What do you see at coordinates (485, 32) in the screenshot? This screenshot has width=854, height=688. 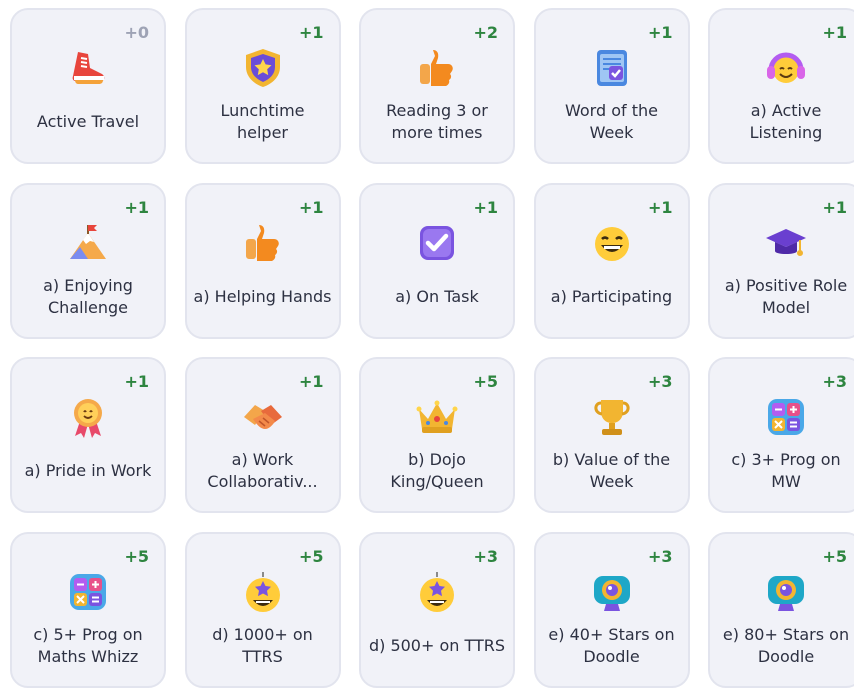 I see `skill-points: +2` at bounding box center [485, 32].